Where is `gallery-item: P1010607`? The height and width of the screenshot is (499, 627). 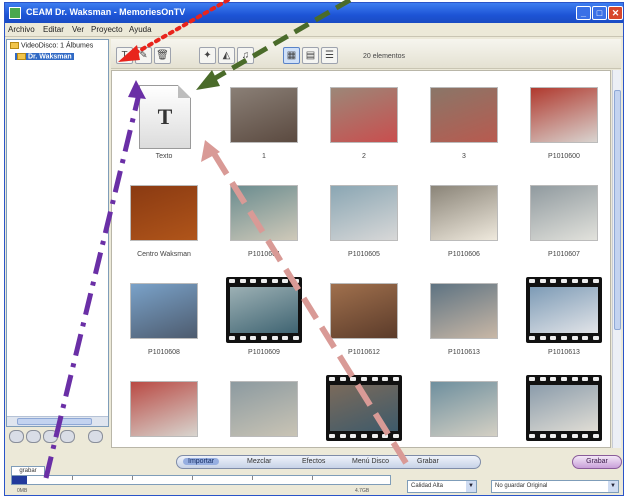
gallery-item: P1010607 is located at coordinates (562, 220).